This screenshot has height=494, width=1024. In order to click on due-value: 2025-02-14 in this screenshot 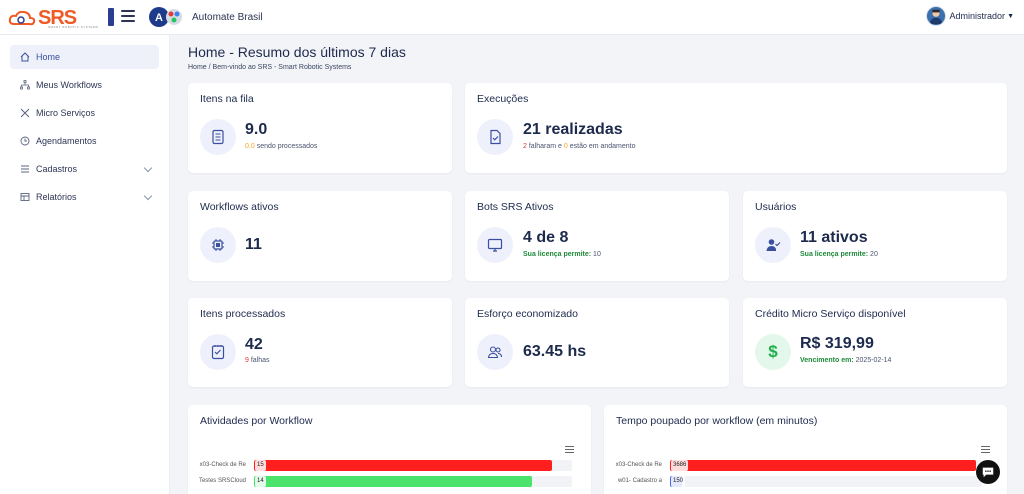, I will do `click(873, 360)`.